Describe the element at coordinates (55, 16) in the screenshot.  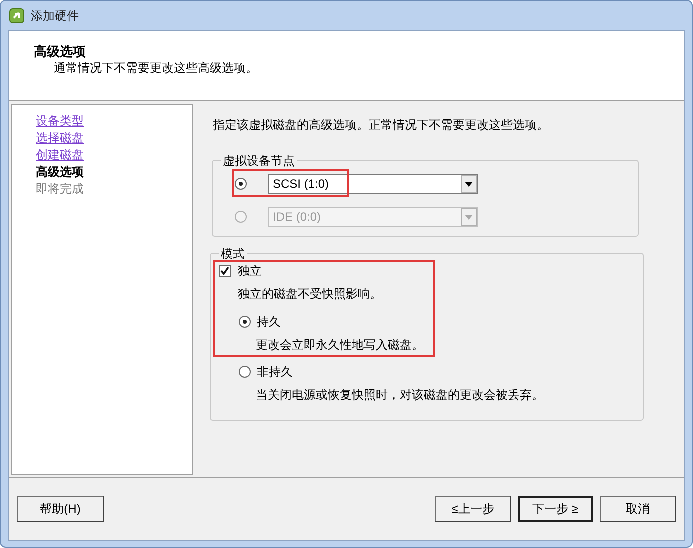
I see `window-title: 添加硬件` at that location.